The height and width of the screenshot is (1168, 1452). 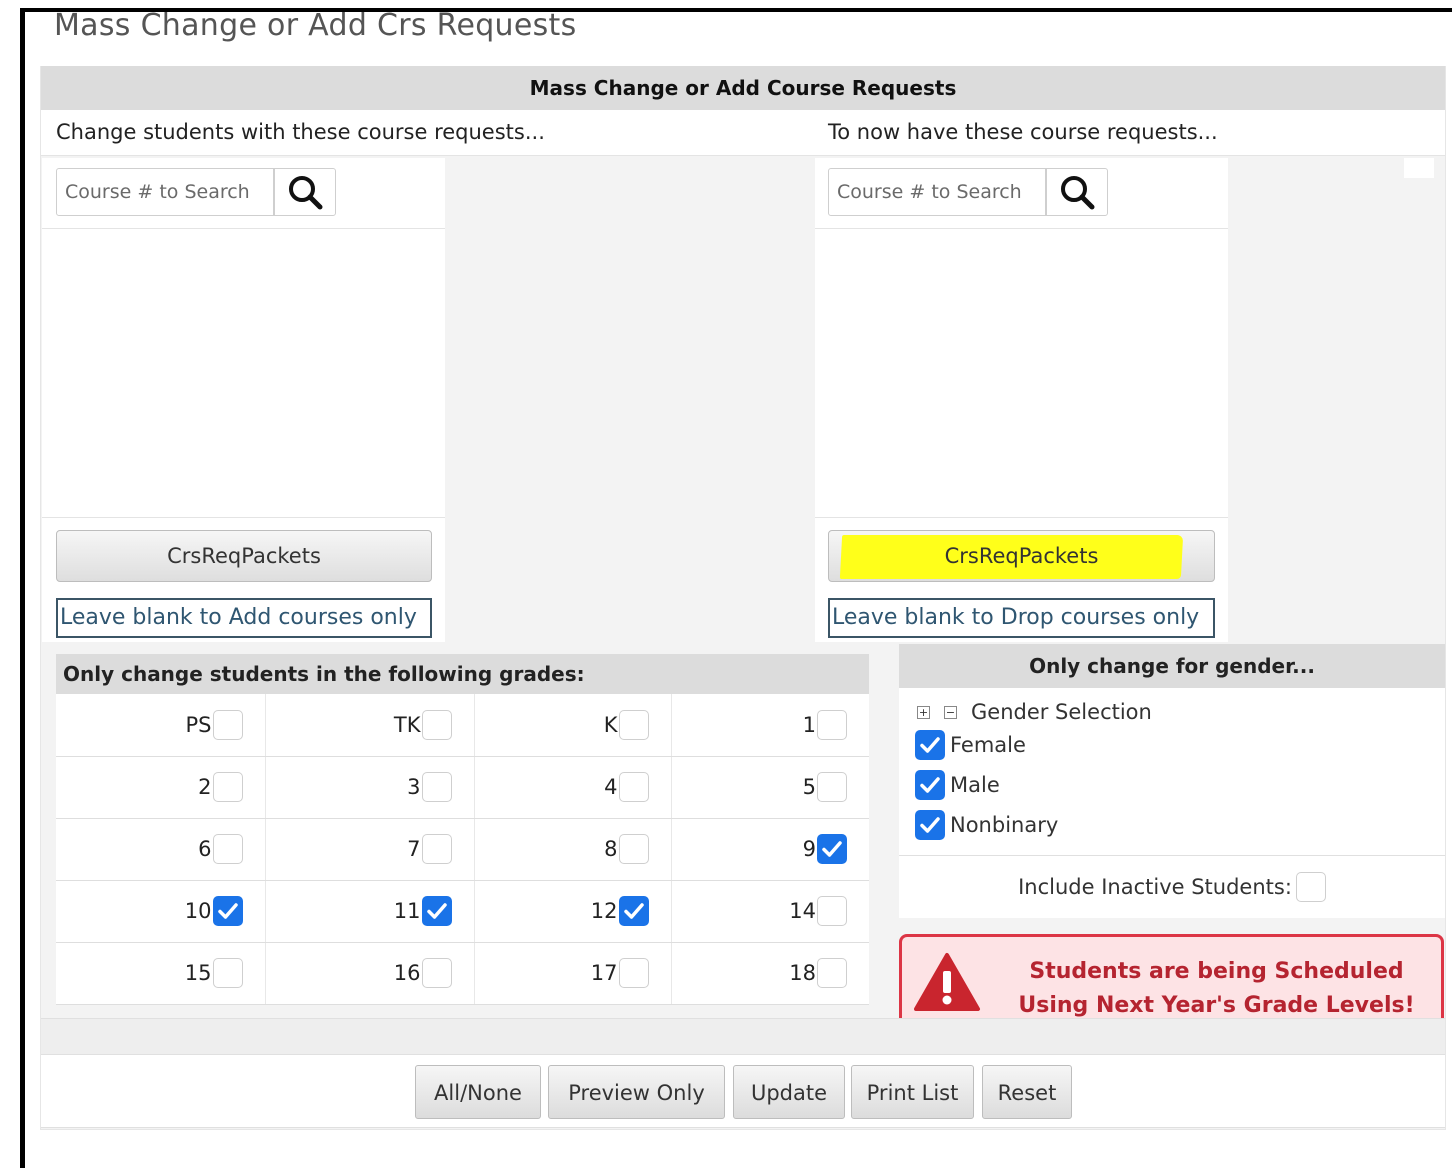 What do you see at coordinates (244, 618) in the screenshot?
I see `left-blank-hint: Leave blank to Add courses only` at bounding box center [244, 618].